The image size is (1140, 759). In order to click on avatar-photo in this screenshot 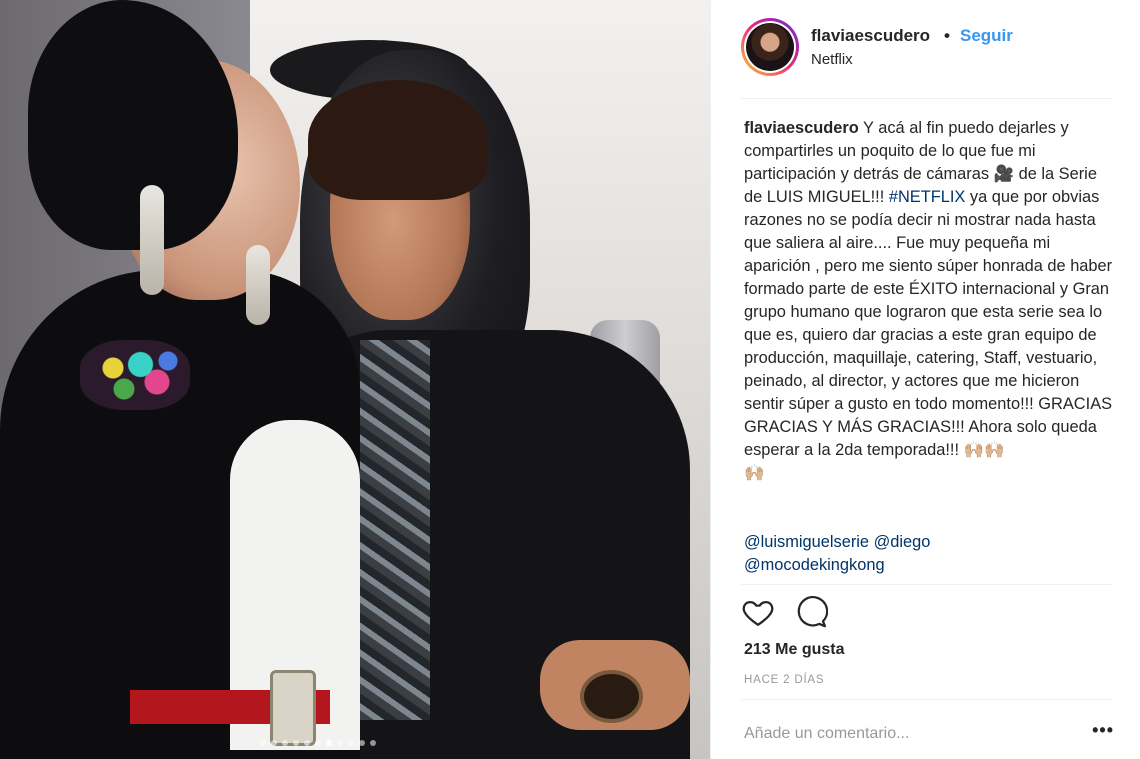, I will do `click(770, 47)`.